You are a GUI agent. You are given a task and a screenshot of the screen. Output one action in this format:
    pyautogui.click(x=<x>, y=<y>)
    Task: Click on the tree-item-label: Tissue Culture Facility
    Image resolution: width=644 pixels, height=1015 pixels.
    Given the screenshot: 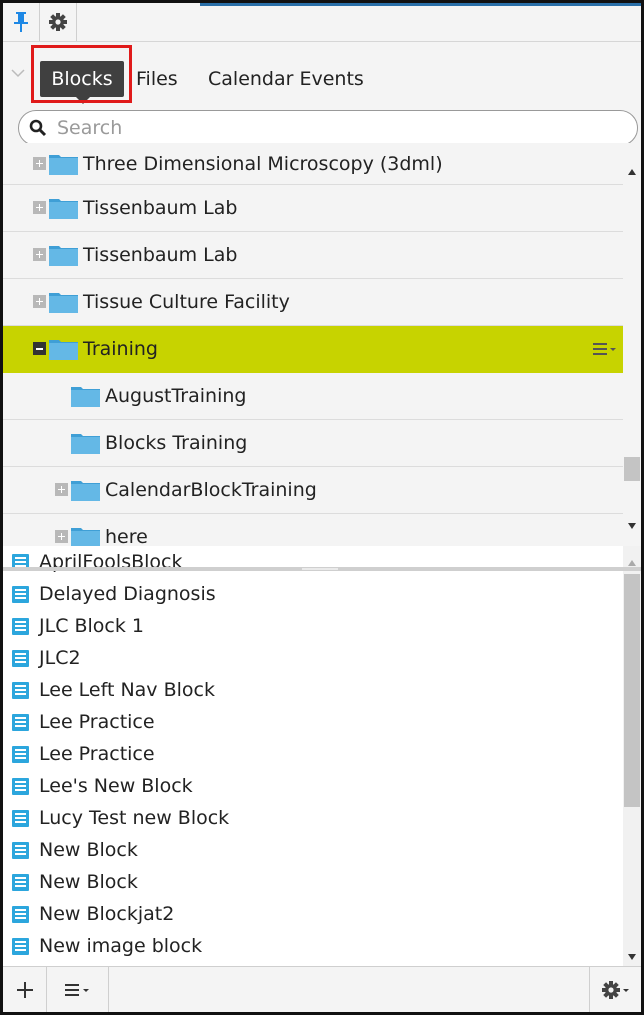 What is the action you would take?
    pyautogui.click(x=186, y=302)
    